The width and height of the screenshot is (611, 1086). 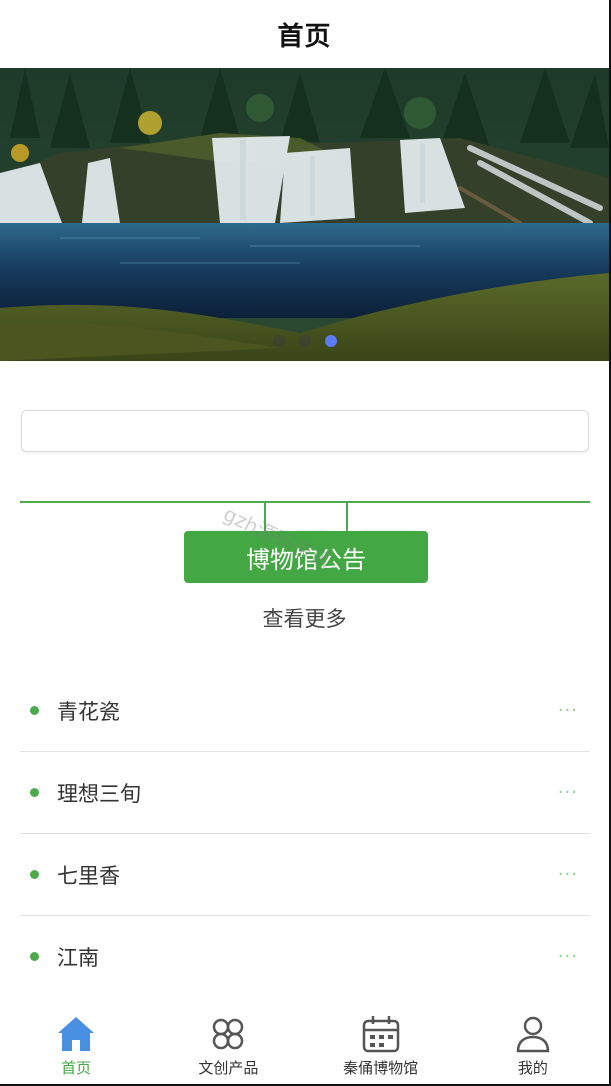 I want to click on tab-label: 秦俑博物馆, so click(x=381, y=1068).